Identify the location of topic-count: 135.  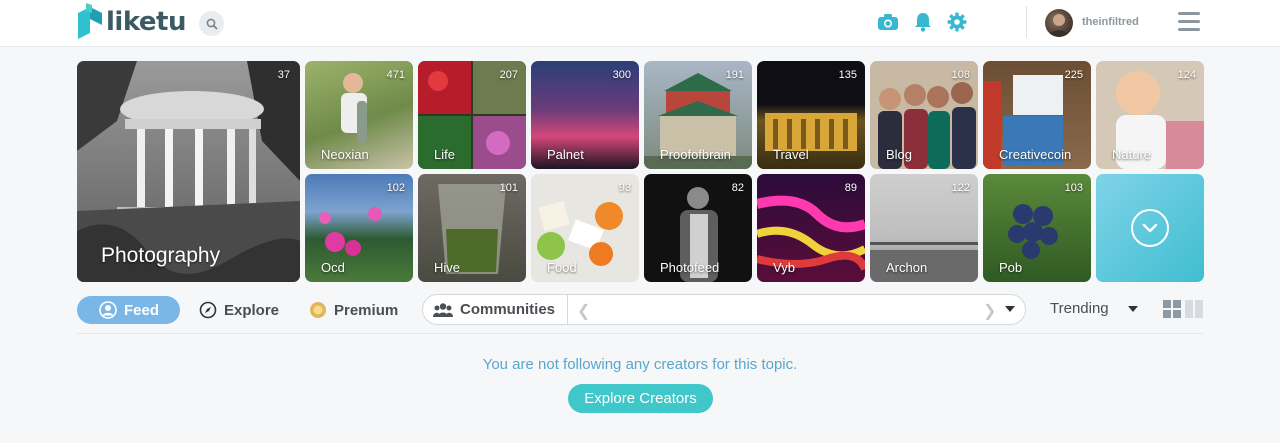
(847, 75).